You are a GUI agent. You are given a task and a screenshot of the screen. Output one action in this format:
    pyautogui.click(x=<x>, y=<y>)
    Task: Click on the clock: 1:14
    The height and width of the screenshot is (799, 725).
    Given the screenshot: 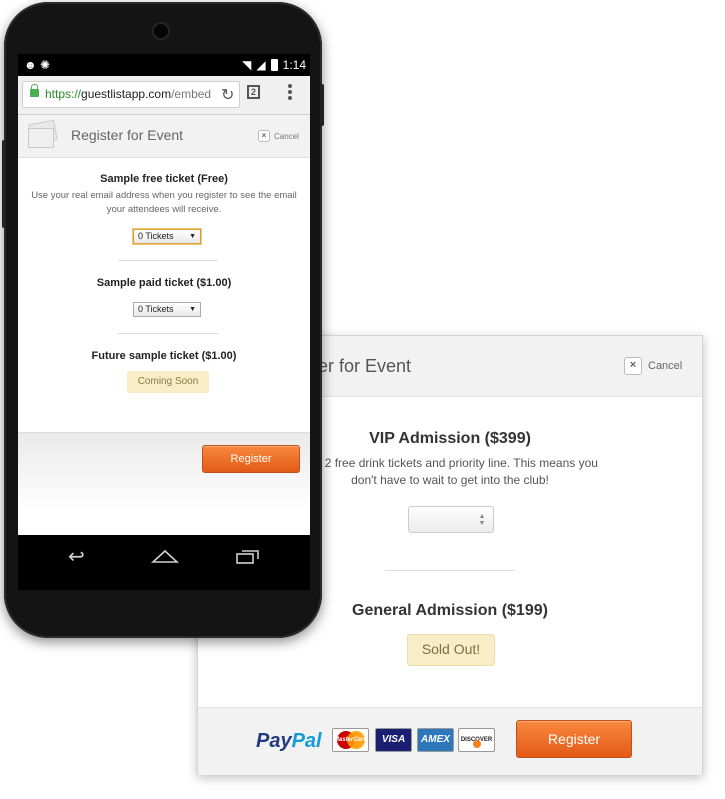 What is the action you would take?
    pyautogui.click(x=294, y=65)
    